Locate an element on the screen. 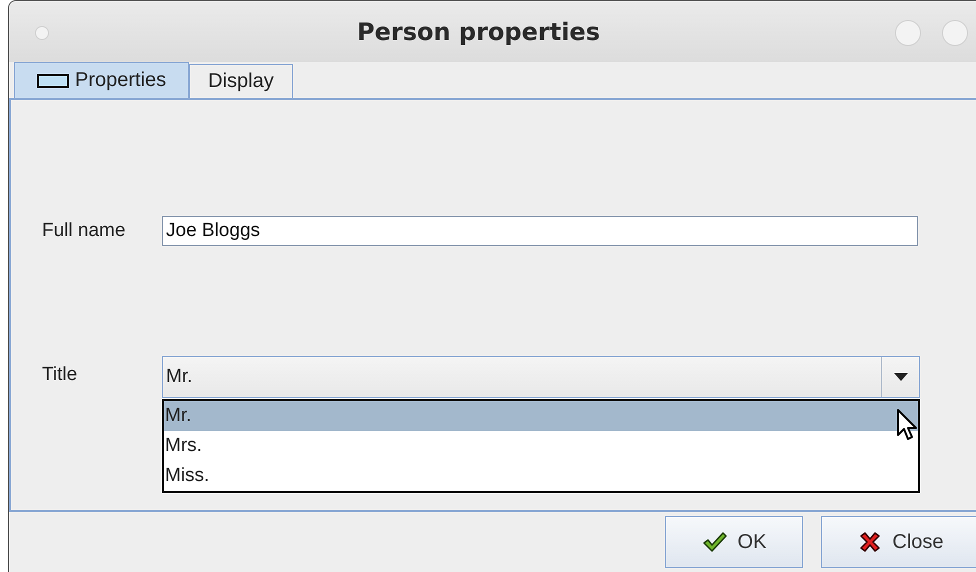  dialog-button: Close is located at coordinates (898, 542).